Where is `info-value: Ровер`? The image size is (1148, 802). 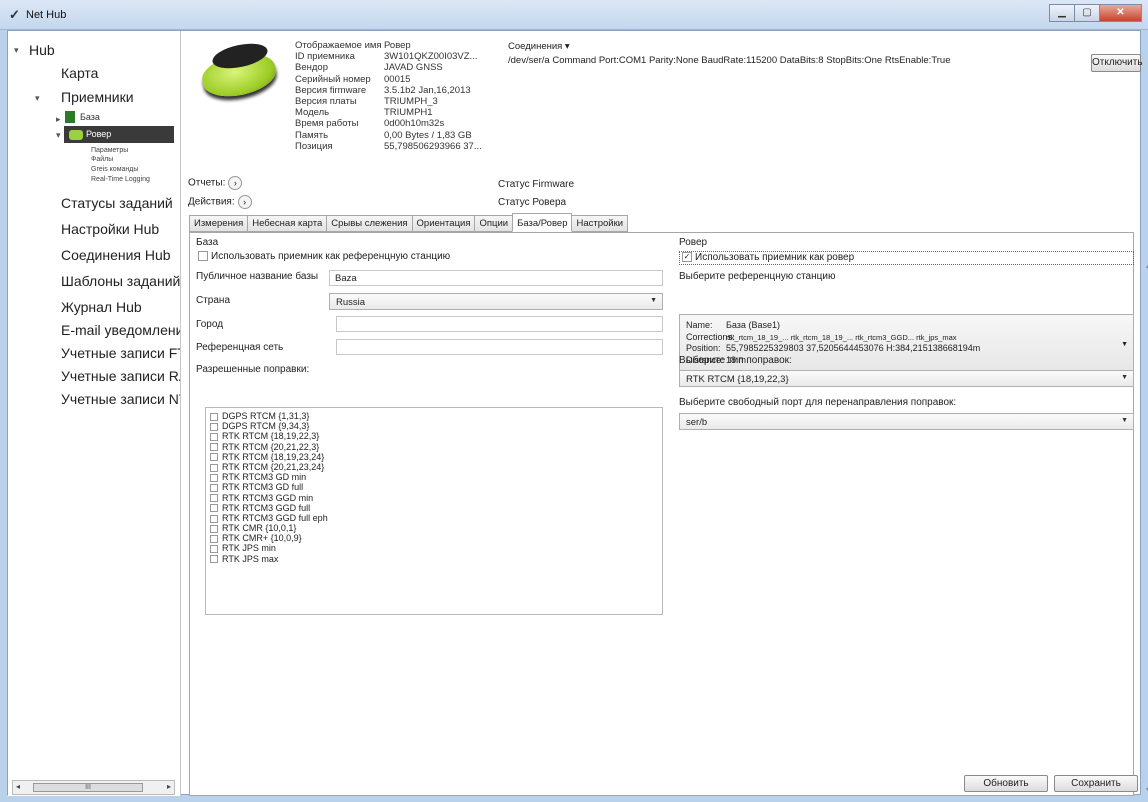 info-value: Ровер is located at coordinates (397, 45).